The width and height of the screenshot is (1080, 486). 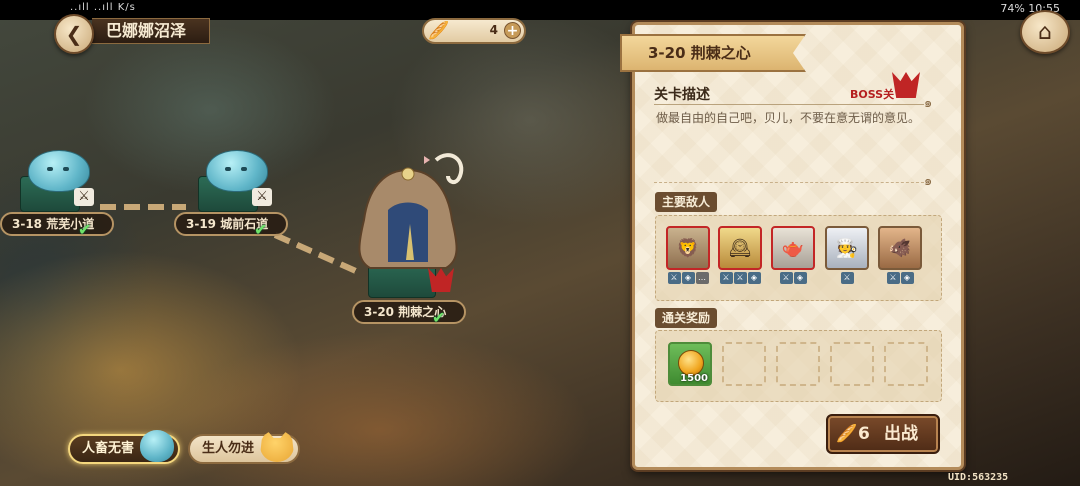 I want to click on stamina-cost: 6, so click(x=864, y=434).